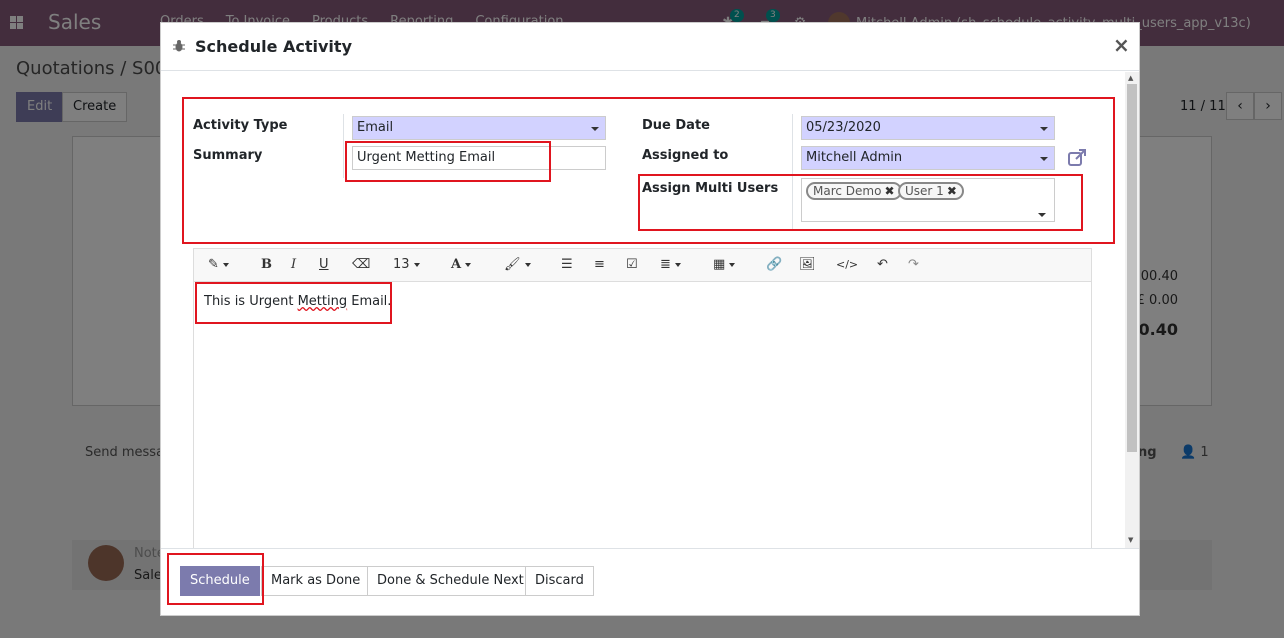 Image resolution: width=1284 pixels, height=638 pixels. I want to click on editor-content: This is Urgent Metting Email., so click(297, 301).